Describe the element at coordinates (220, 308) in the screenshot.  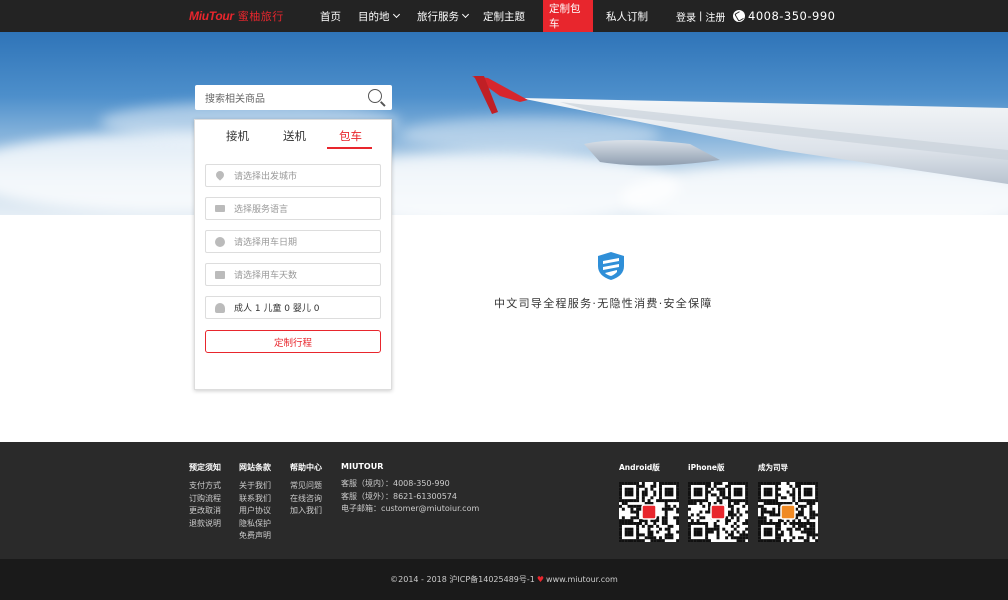
I see `person-icon` at that location.